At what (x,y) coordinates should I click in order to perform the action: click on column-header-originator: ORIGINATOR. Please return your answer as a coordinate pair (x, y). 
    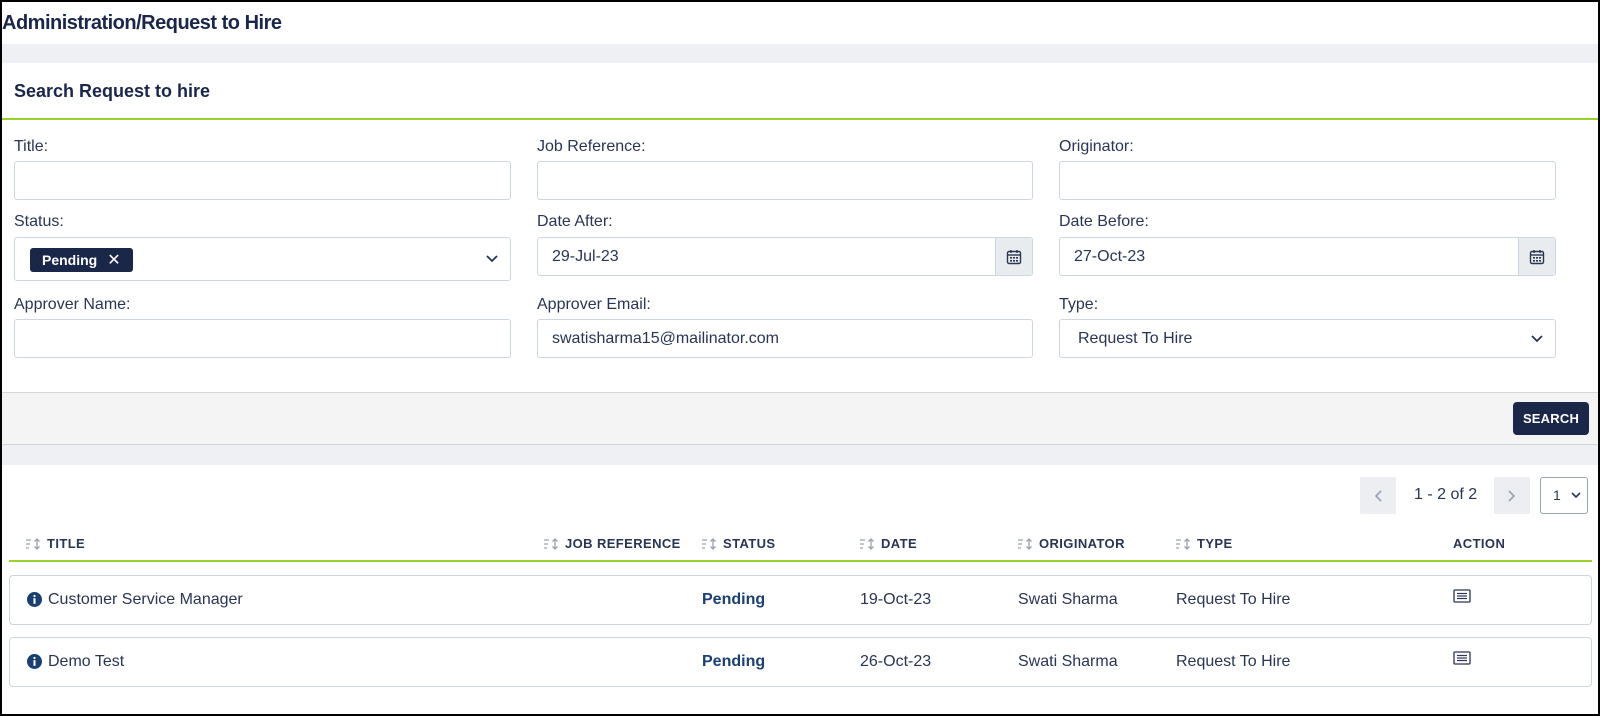
    Looking at the image, I should click on (1071, 543).